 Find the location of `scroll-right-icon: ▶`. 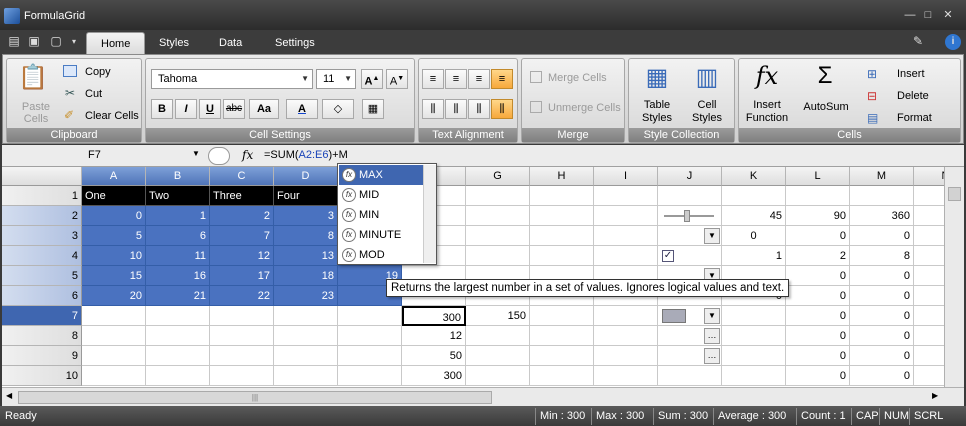

scroll-right-icon: ▶ is located at coordinates (935, 395).